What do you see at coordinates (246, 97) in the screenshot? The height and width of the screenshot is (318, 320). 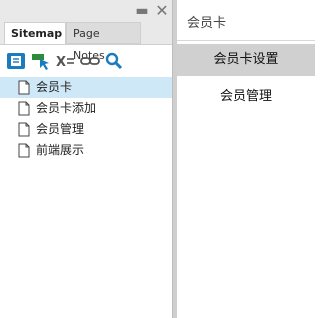 I see `menu-item-member-management: 会员管理` at bounding box center [246, 97].